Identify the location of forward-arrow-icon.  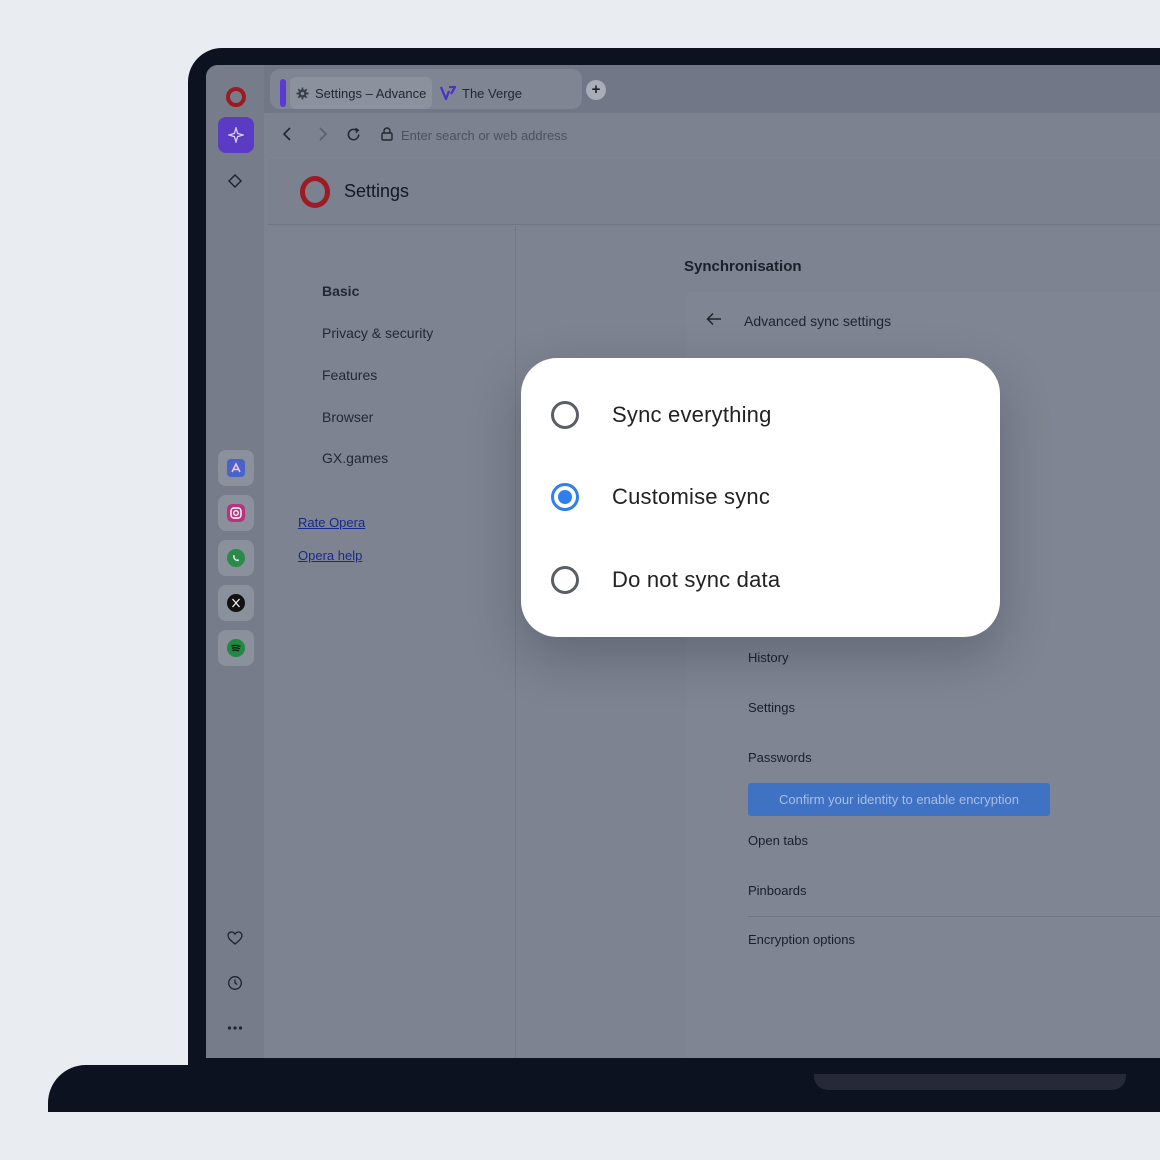
(323, 136).